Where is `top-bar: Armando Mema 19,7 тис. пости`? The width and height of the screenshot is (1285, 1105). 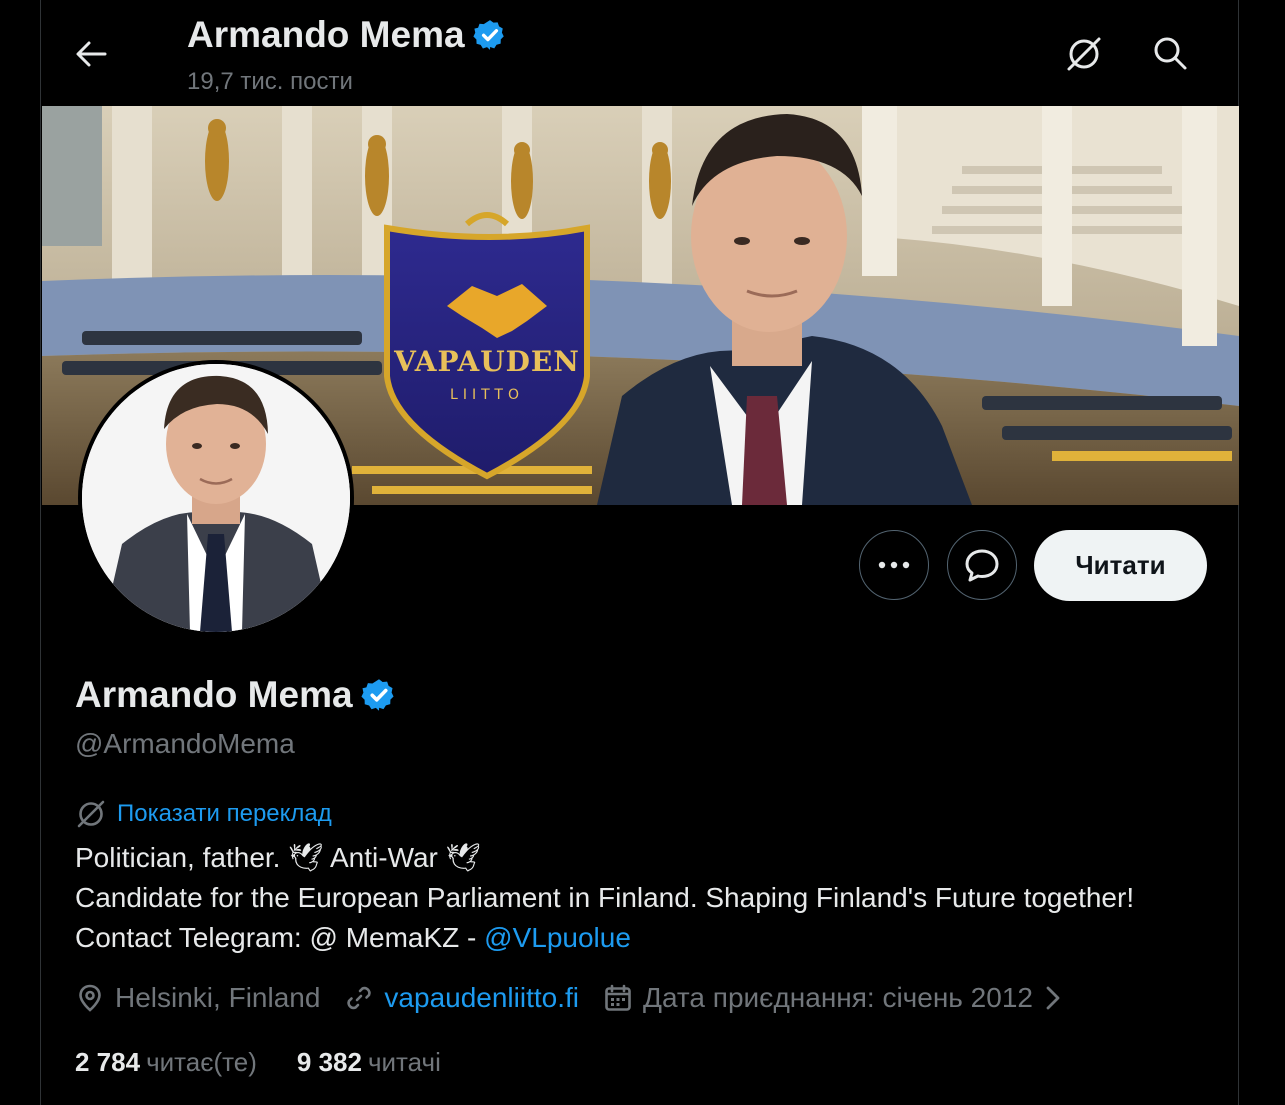
top-bar: Armando Mema 19,7 тис. пости is located at coordinates (639, 53).